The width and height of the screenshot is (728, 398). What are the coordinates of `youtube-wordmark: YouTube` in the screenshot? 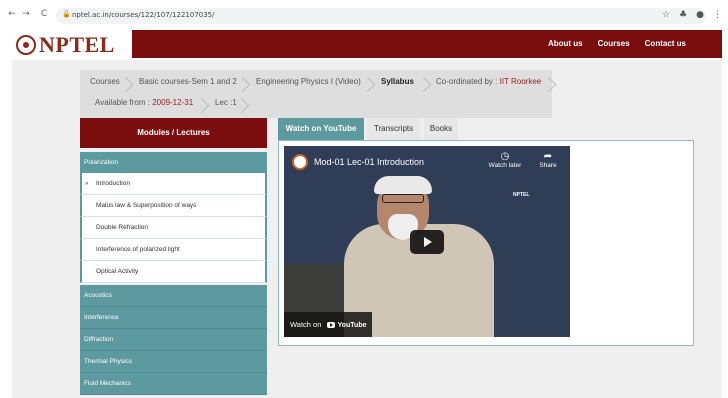 It's located at (352, 325).